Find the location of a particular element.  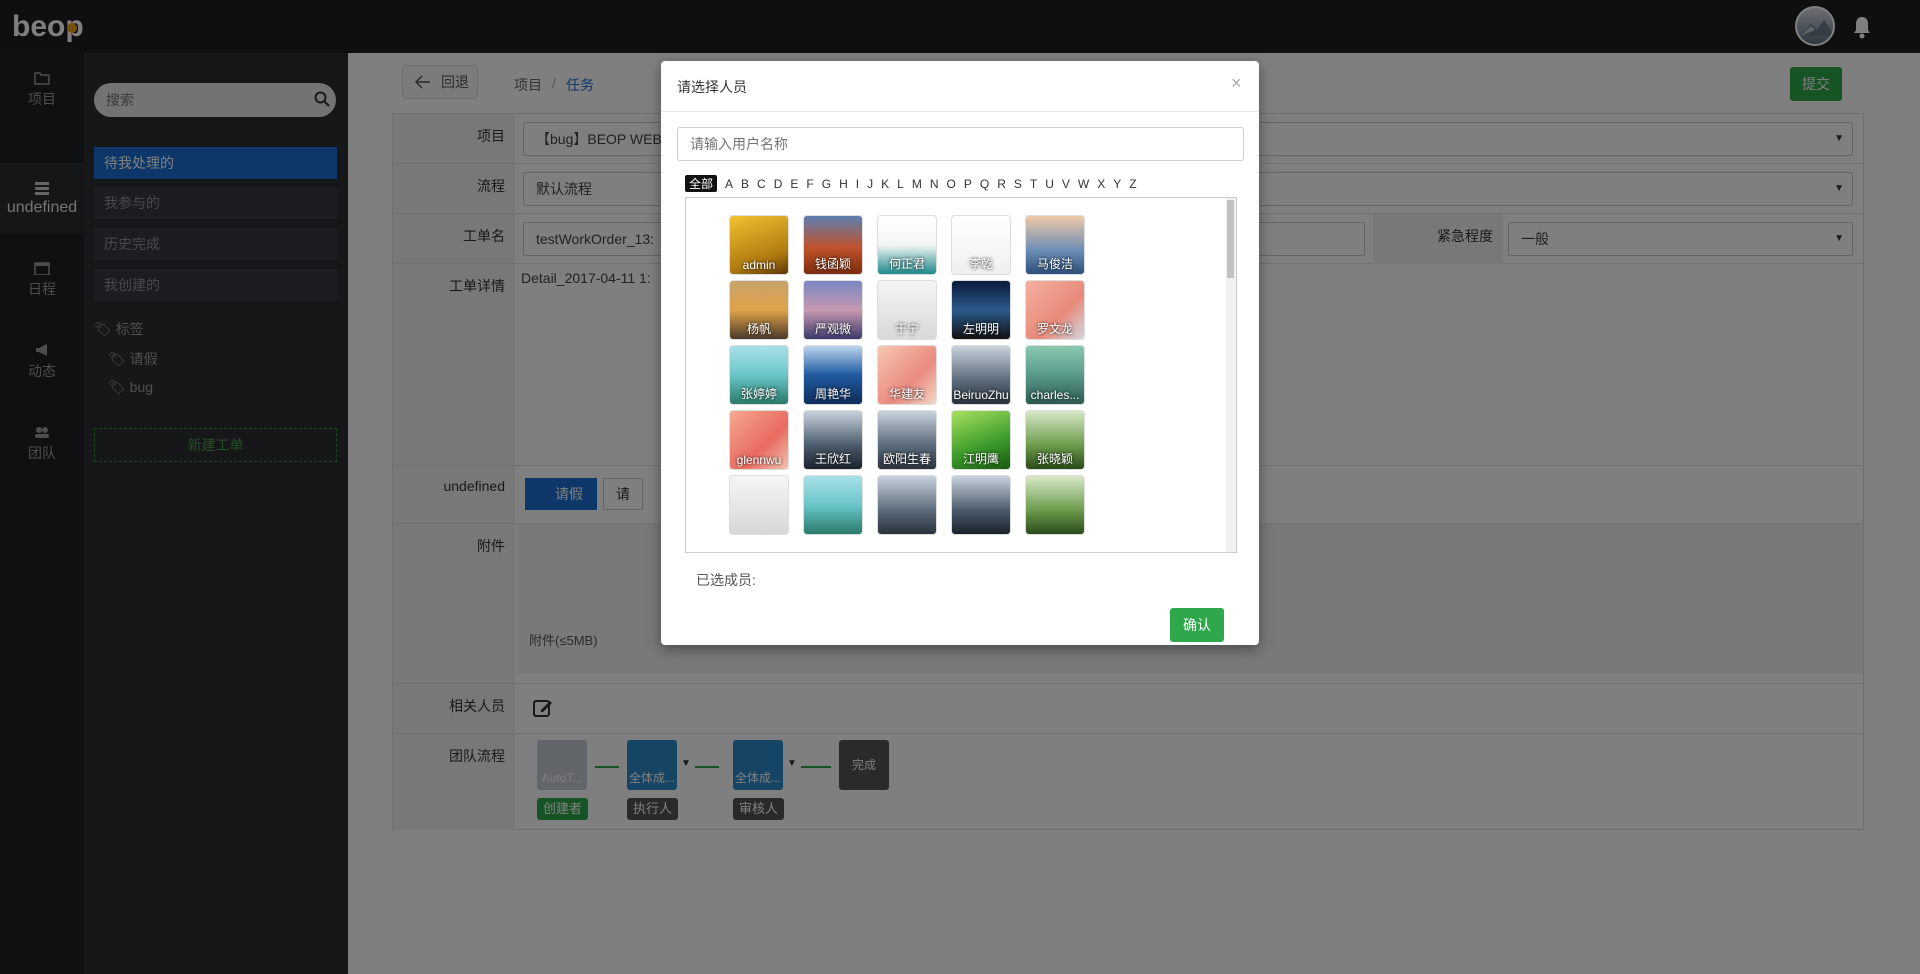

user-name: 于宁 is located at coordinates (906, 329).